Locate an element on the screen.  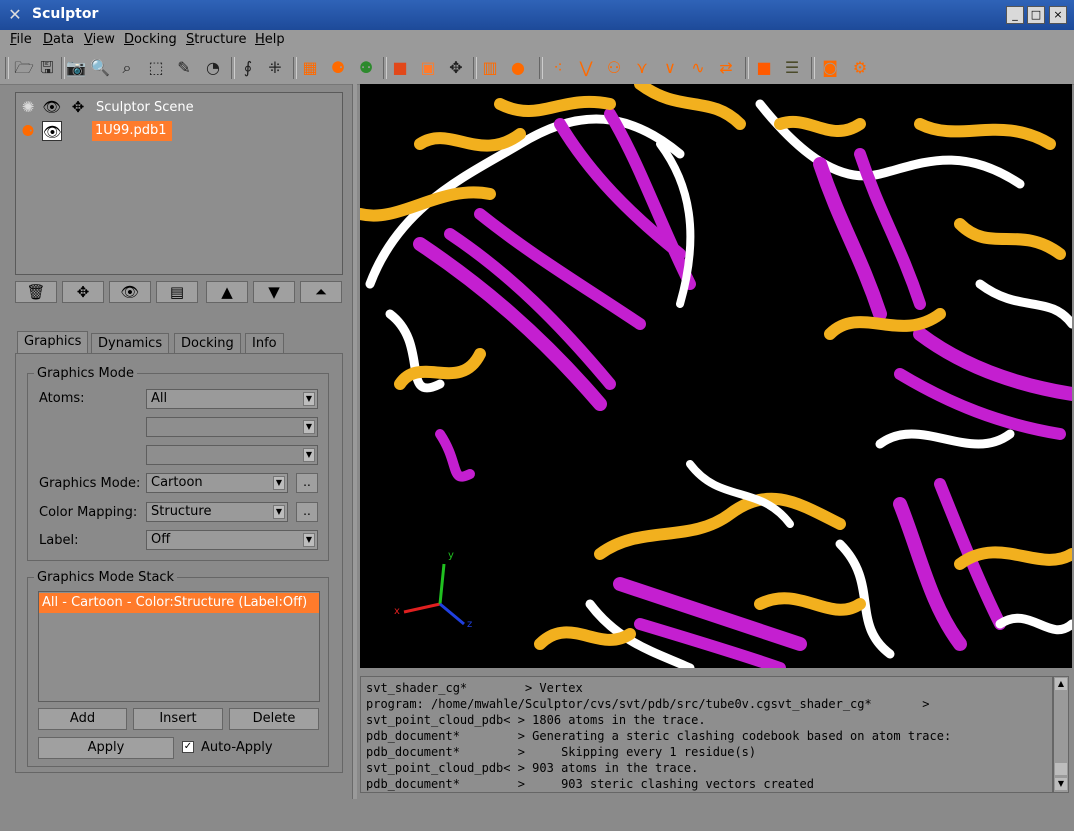
triangle-top-icon: ⏶ is located at coordinates (320, 292).